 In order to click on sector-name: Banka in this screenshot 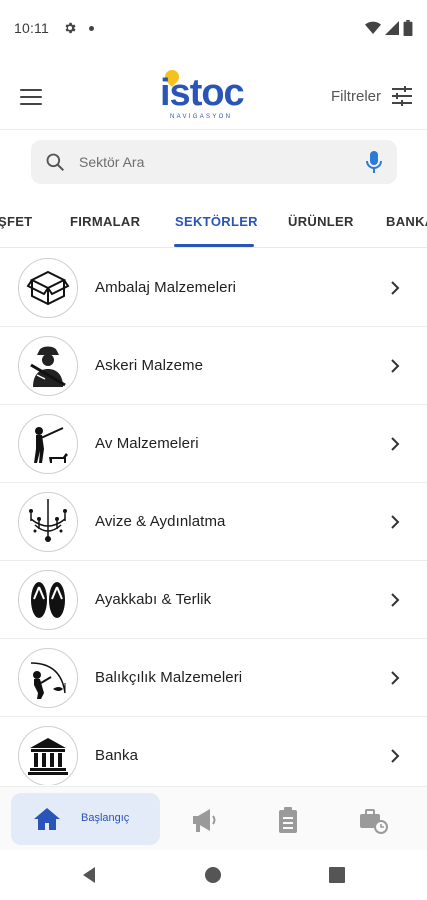, I will do `click(117, 755)`.